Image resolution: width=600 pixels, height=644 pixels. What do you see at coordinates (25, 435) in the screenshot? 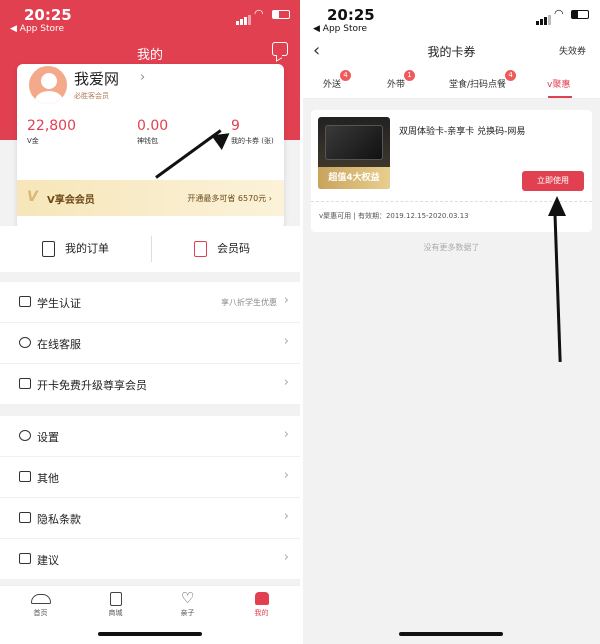
I see `settings-icon` at bounding box center [25, 435].